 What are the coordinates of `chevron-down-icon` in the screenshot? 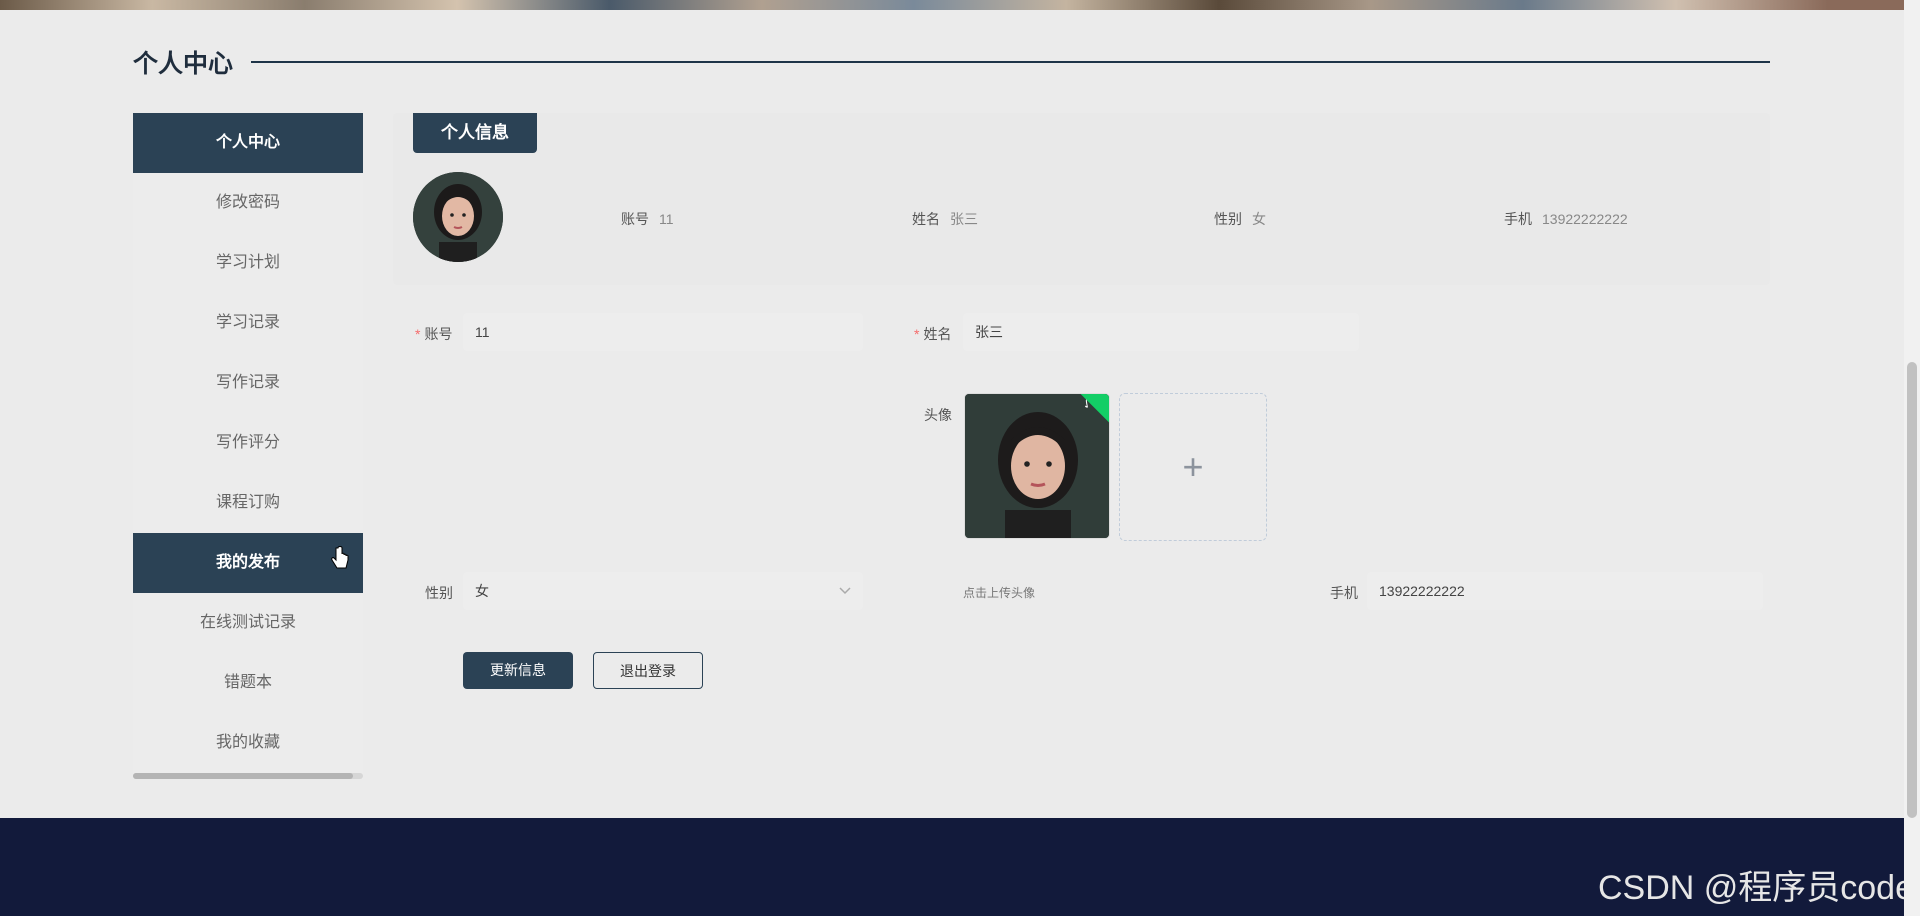 It's located at (845, 591).